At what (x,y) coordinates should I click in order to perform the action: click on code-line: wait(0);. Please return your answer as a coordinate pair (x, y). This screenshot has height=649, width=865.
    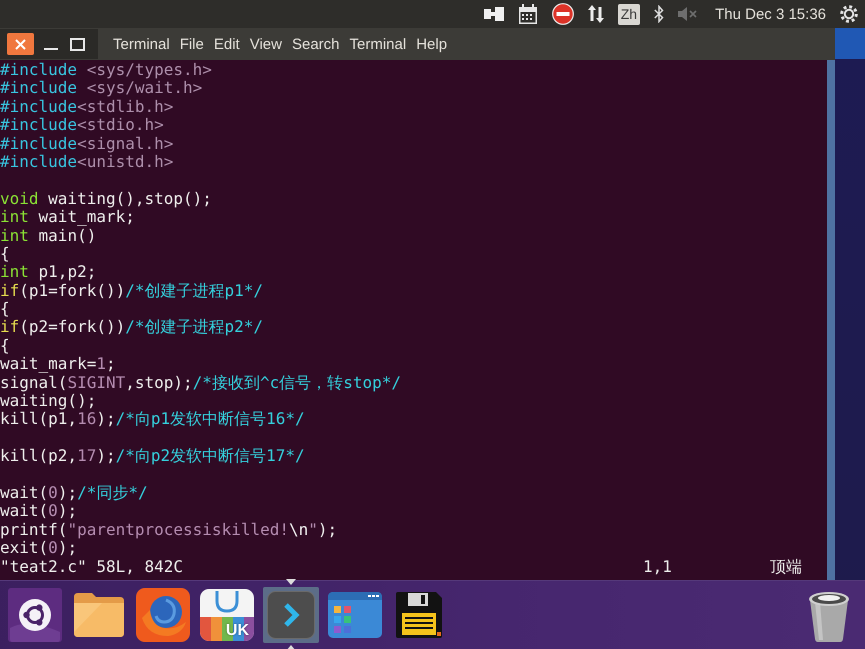
    Looking at the image, I should click on (39, 511).